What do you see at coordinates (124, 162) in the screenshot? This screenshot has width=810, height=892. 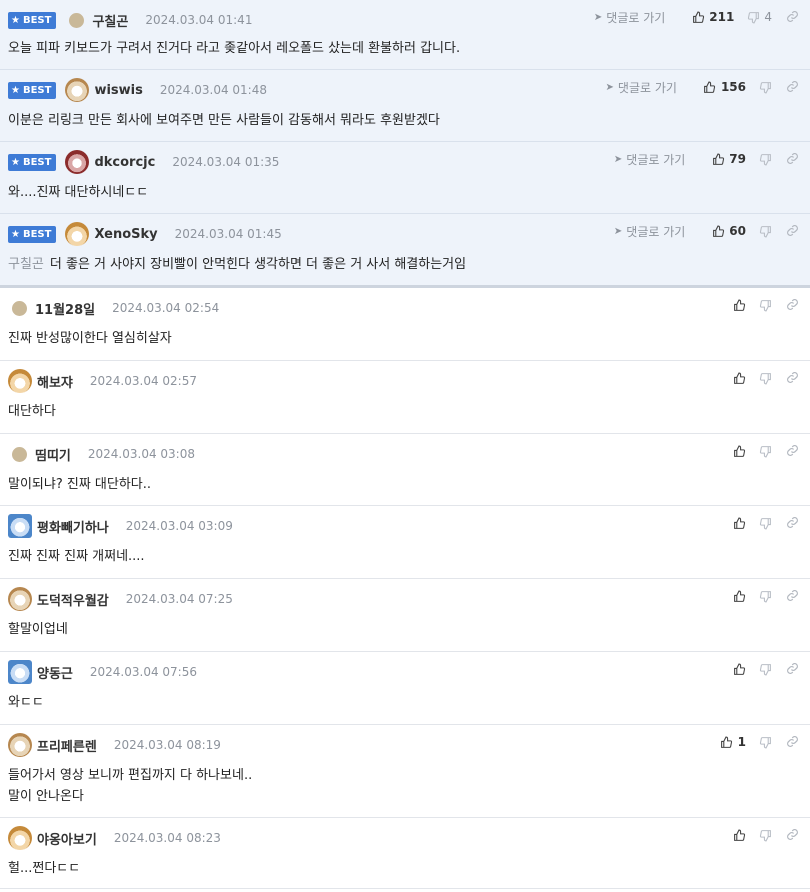 I see `author-nickname: dkcorcjc` at bounding box center [124, 162].